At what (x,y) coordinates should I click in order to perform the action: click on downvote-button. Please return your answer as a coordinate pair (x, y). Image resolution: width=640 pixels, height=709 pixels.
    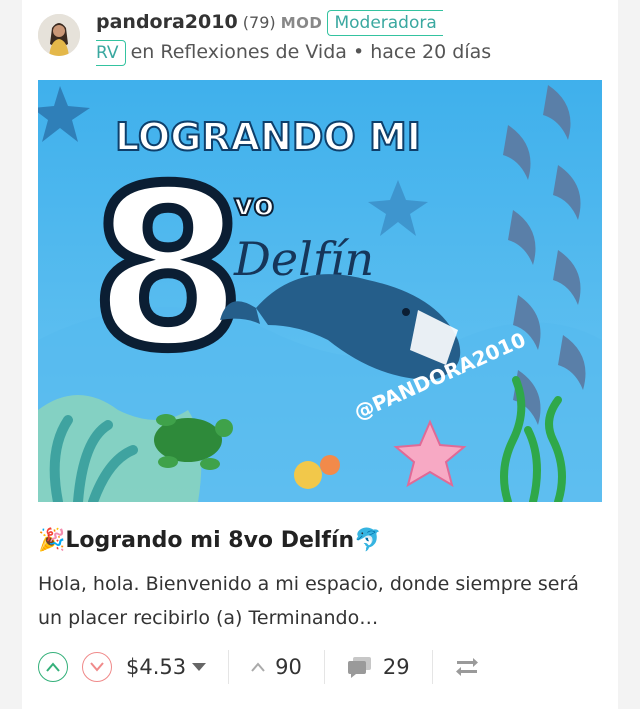
    Looking at the image, I should click on (97, 667).